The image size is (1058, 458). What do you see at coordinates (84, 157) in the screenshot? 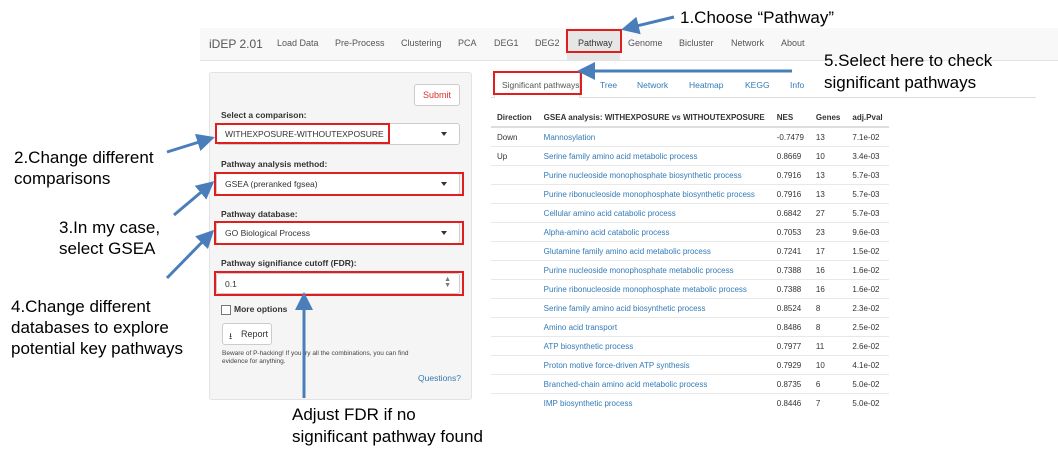
I see `annotation-step2-line1: 2.Change different` at bounding box center [84, 157].